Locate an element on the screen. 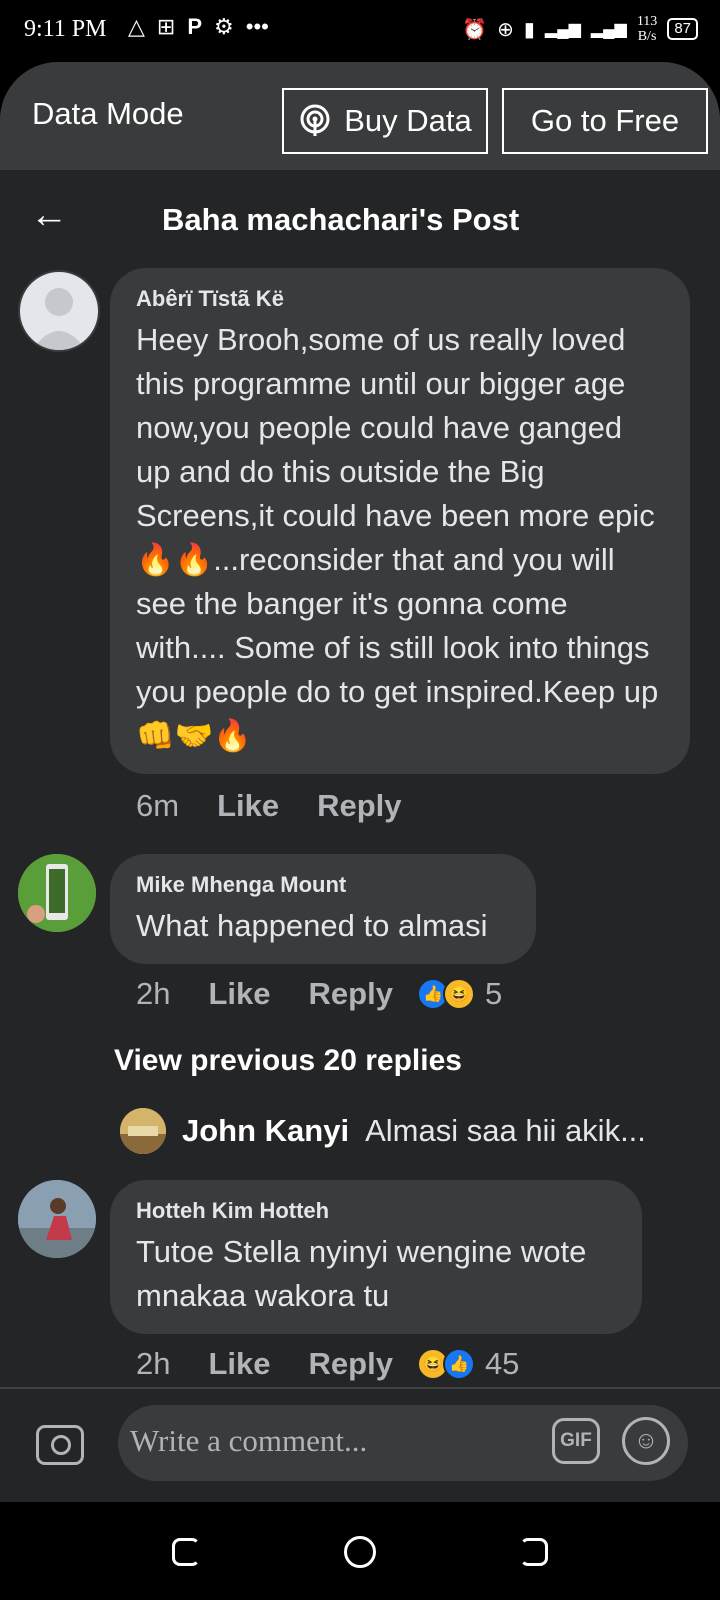  alarm-icon: ⏰ is located at coordinates (475, 29).